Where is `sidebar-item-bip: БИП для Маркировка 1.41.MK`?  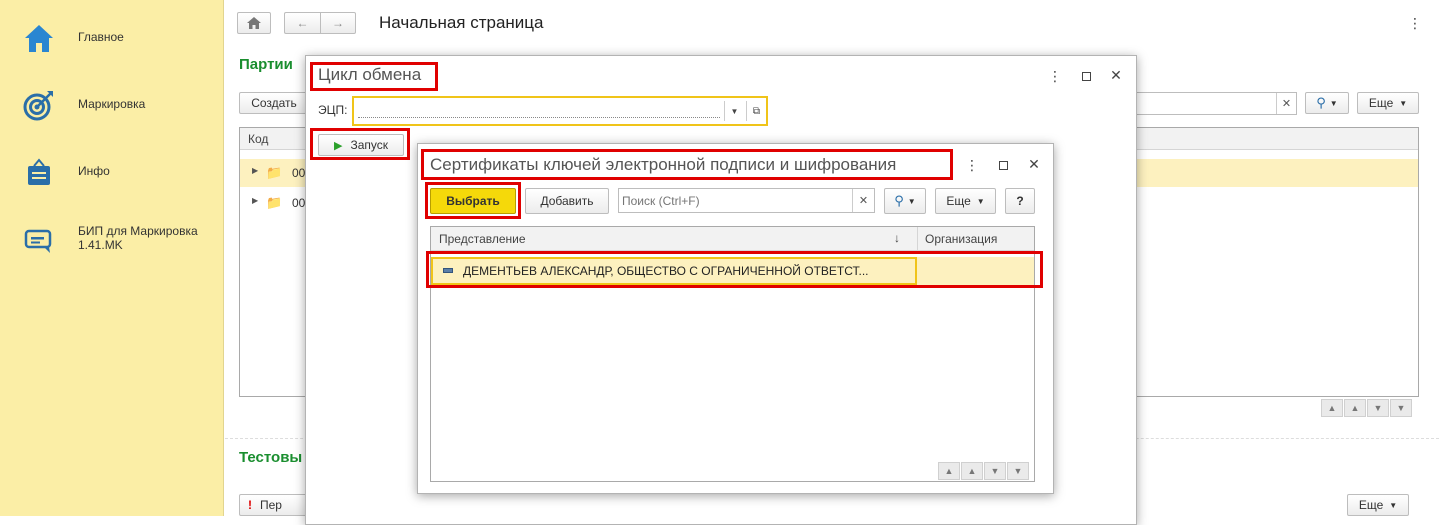
sidebar-item-bip: БИП для Маркировка 1.41.MK is located at coordinates (112, 239).